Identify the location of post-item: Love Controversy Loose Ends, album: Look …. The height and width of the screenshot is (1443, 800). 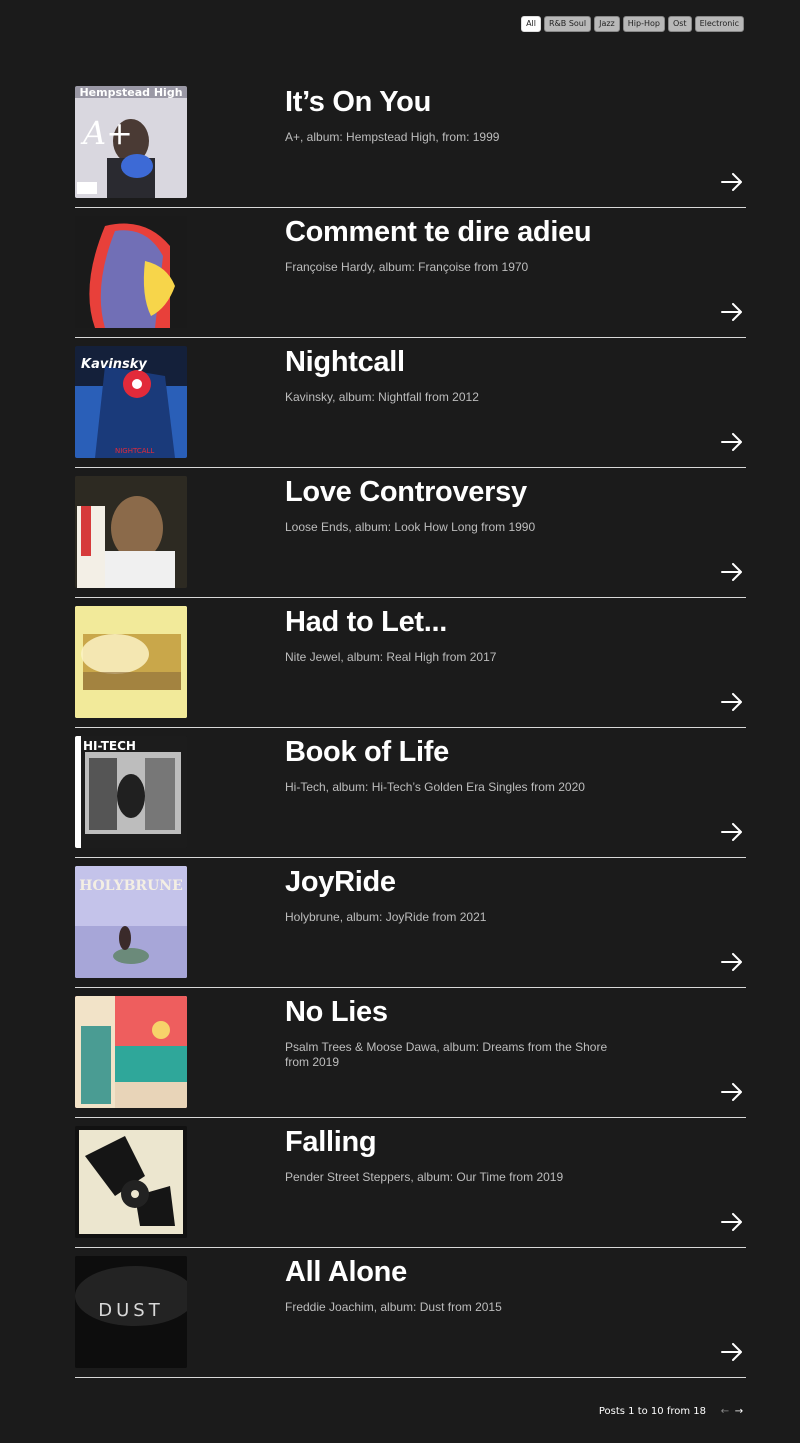
(410, 533).